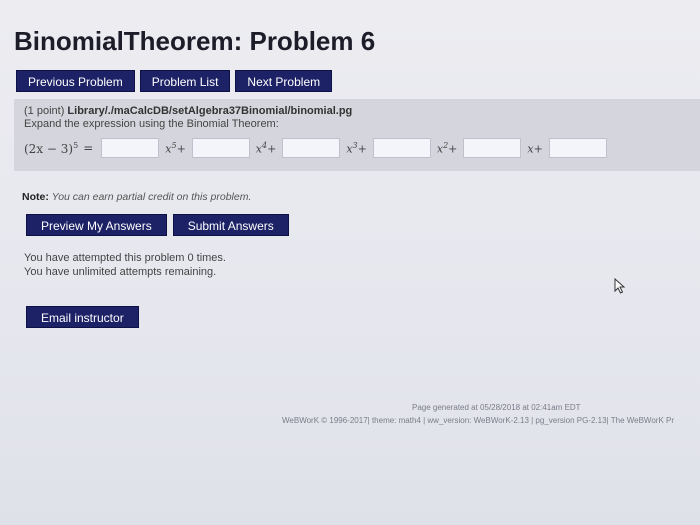 This screenshot has height=525, width=700. What do you see at coordinates (175, 148) in the screenshot?
I see `term-label: x5+` at bounding box center [175, 148].